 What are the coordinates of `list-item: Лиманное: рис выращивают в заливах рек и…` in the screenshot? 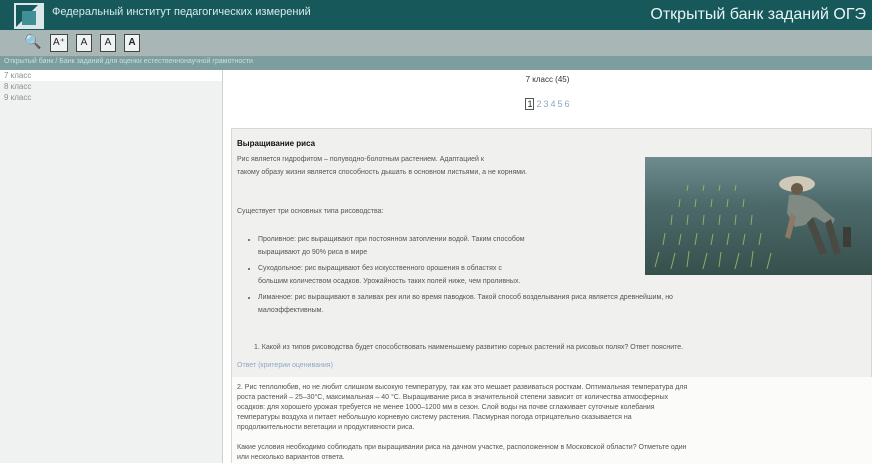 It's located at (563, 304).